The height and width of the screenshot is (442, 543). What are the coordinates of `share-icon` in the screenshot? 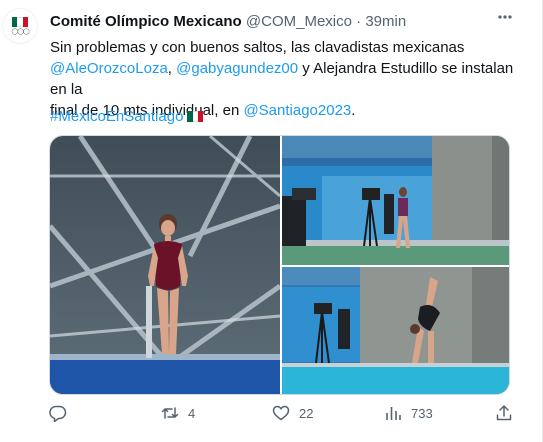 It's located at (504, 413).